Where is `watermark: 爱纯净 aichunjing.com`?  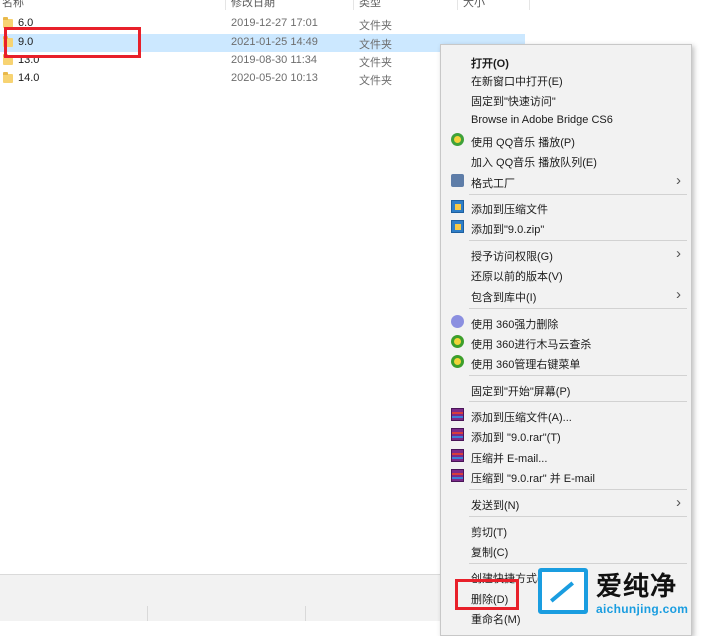 watermark: 爱纯净 aichunjing.com is located at coordinates (627, 591).